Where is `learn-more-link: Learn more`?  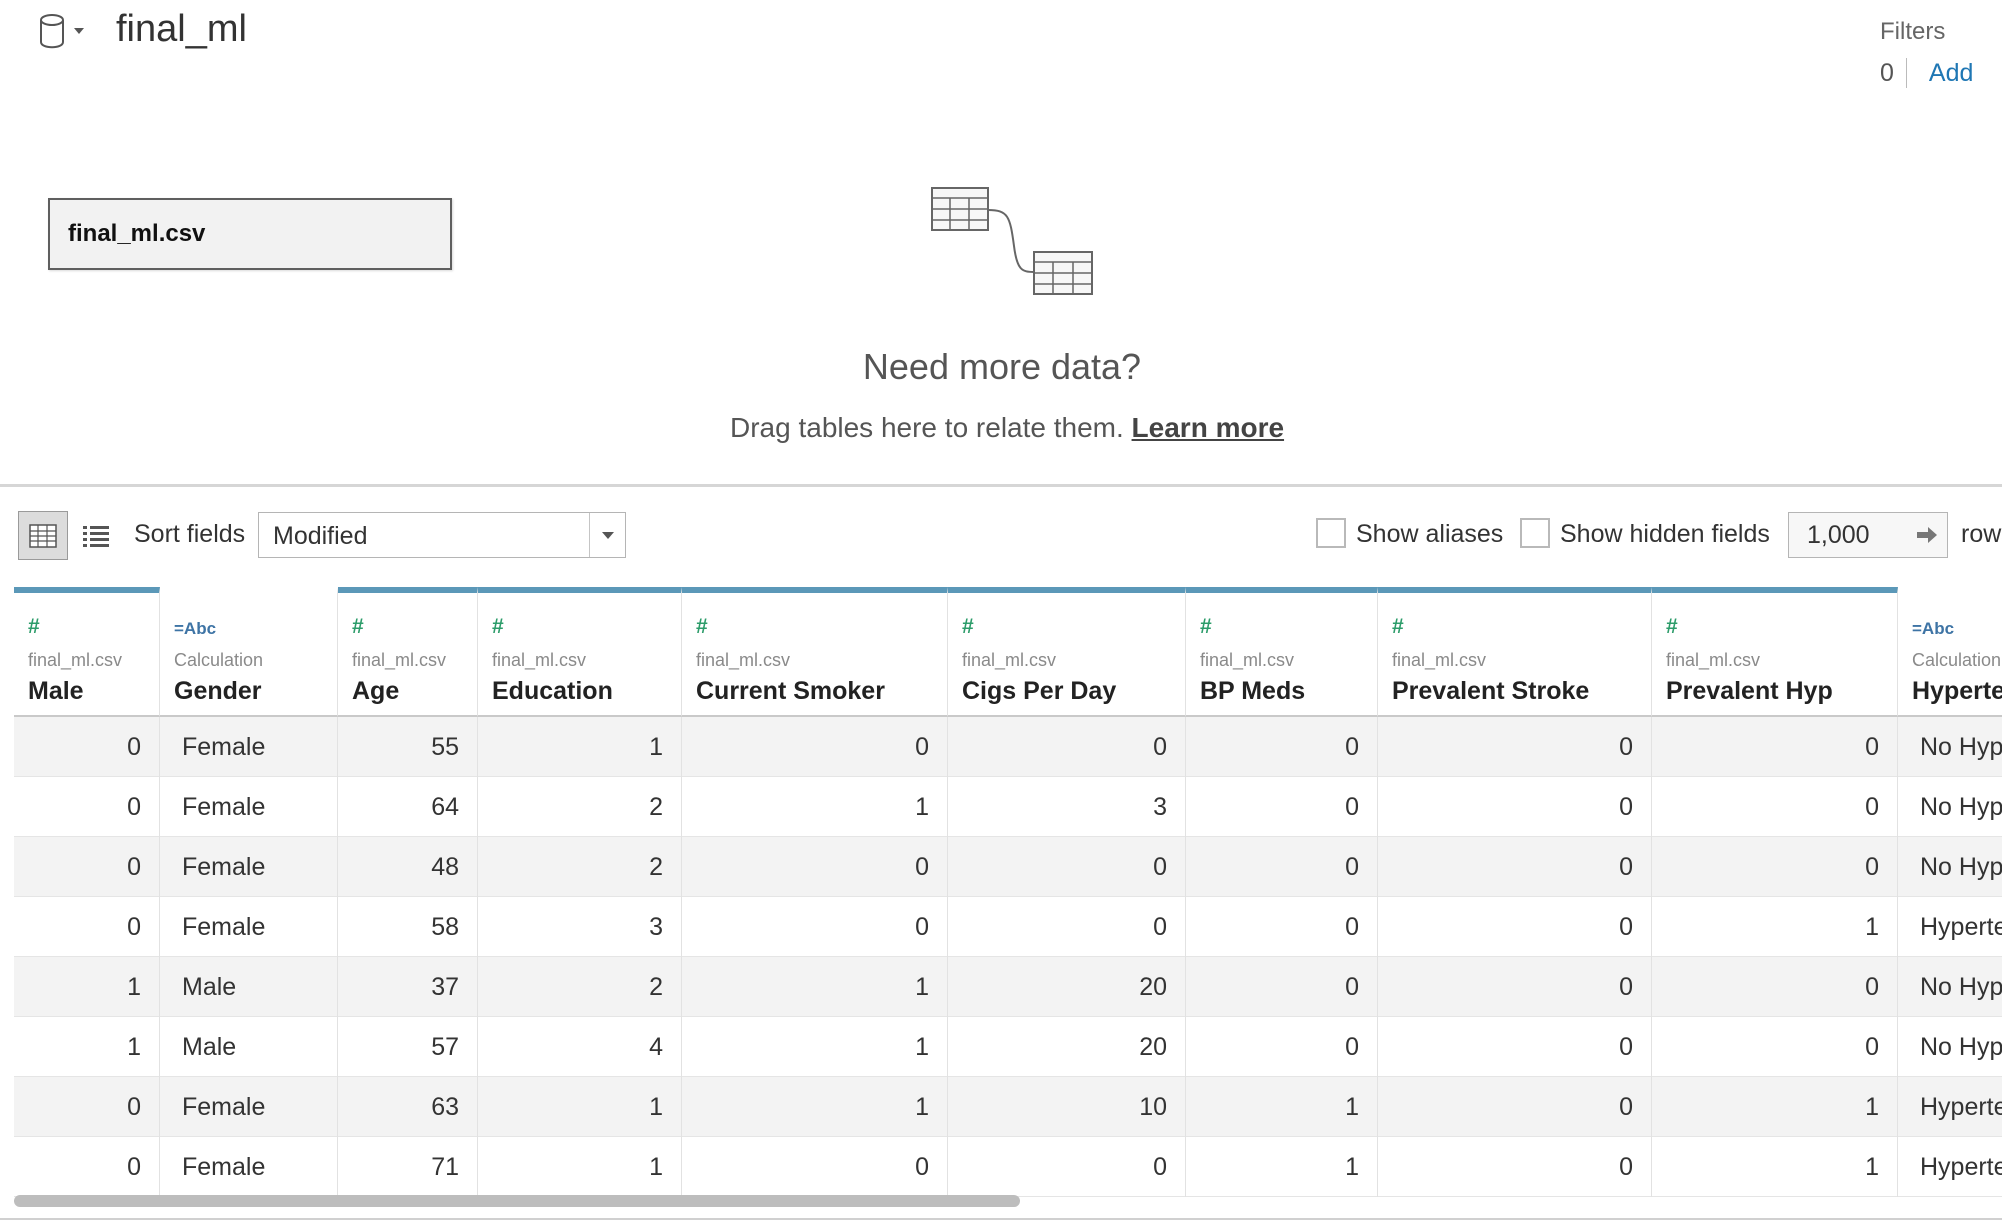 learn-more-link: Learn more is located at coordinates (1208, 427).